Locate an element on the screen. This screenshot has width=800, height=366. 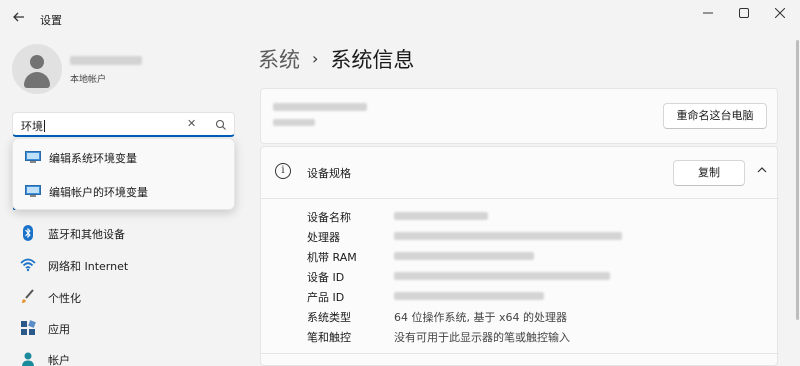
spec-key: 系统类型 is located at coordinates (329, 317).